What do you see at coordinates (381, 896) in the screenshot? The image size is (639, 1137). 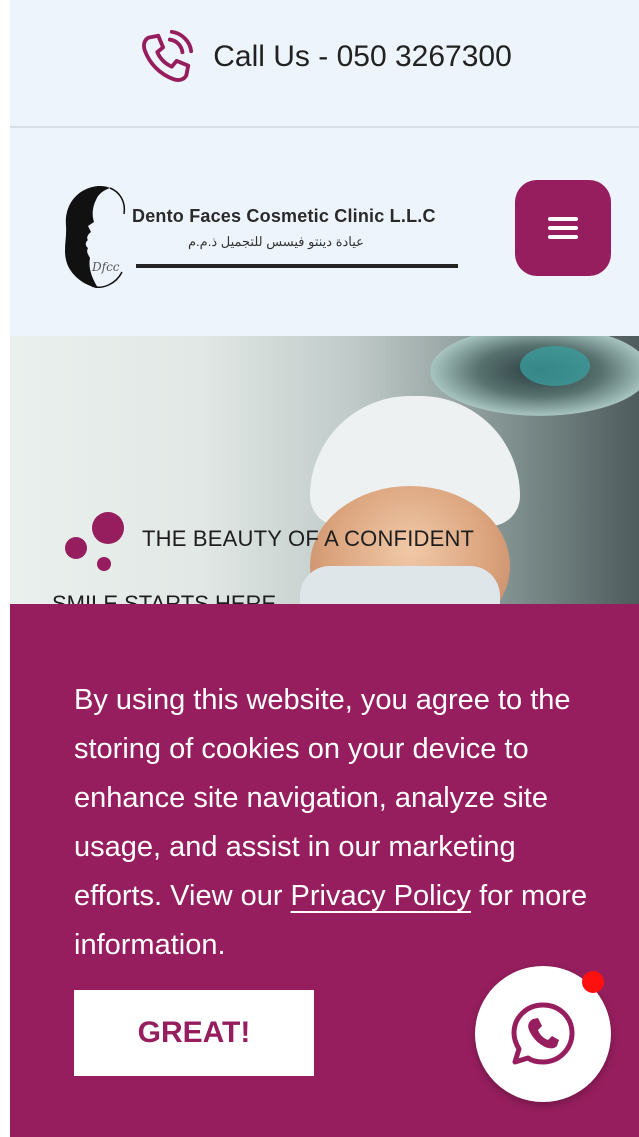 I see `privacy-policy-link: Privacy Policy` at bounding box center [381, 896].